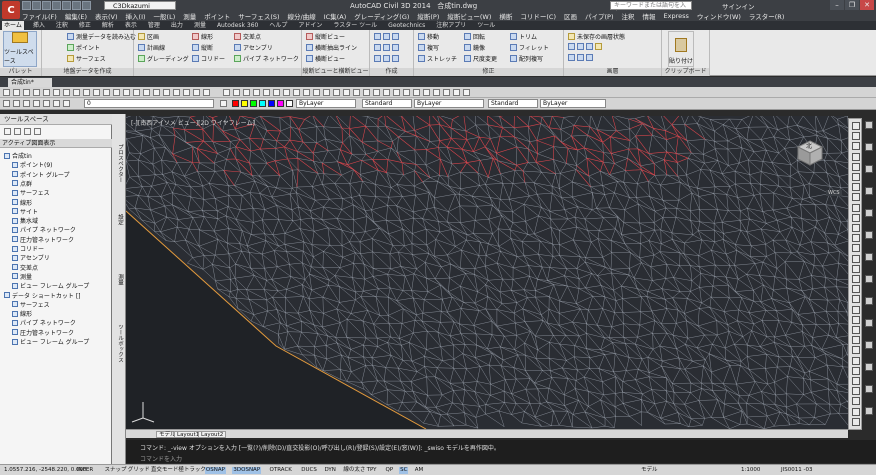 The height and width of the screenshot is (475, 876). What do you see at coordinates (247, 470) in the screenshot?
I see `status-toggle: 3DOSNAP` at bounding box center [247, 470].